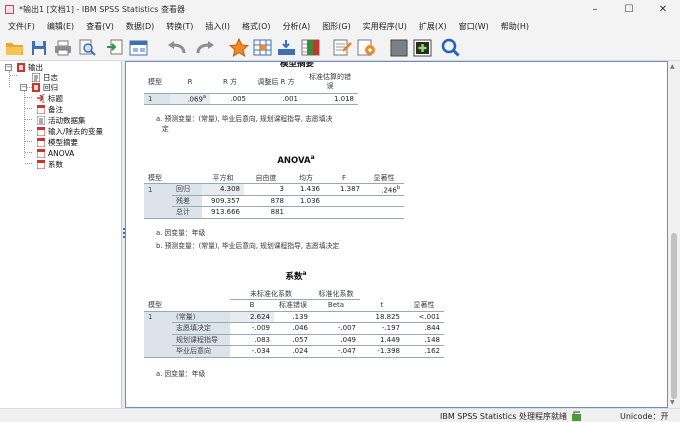  I want to click on expander-output: −, so click(8, 67).